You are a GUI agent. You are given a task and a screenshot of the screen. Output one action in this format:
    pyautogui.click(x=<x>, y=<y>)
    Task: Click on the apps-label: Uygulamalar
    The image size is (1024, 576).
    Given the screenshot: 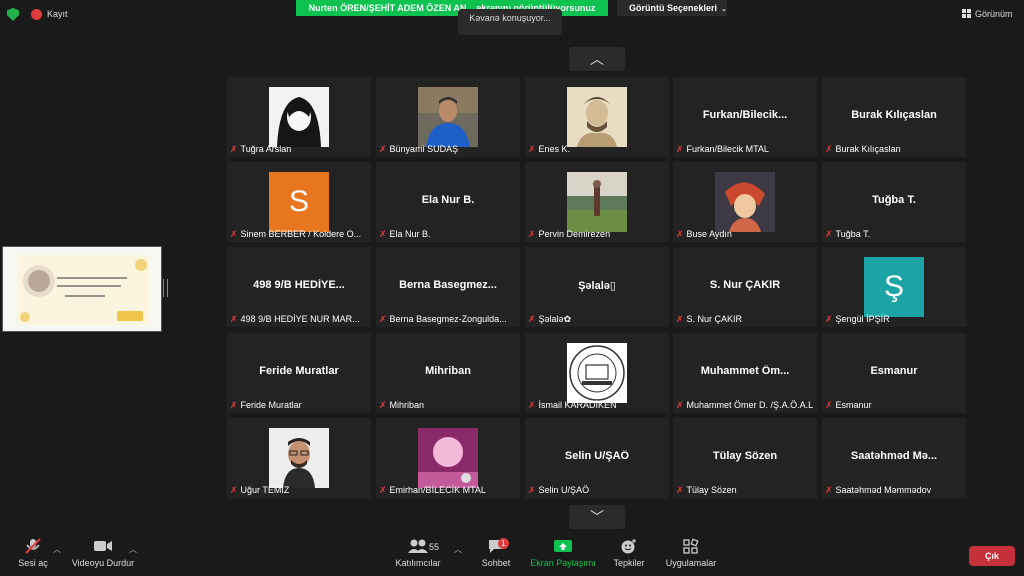 What is the action you would take?
    pyautogui.click(x=691, y=563)
    